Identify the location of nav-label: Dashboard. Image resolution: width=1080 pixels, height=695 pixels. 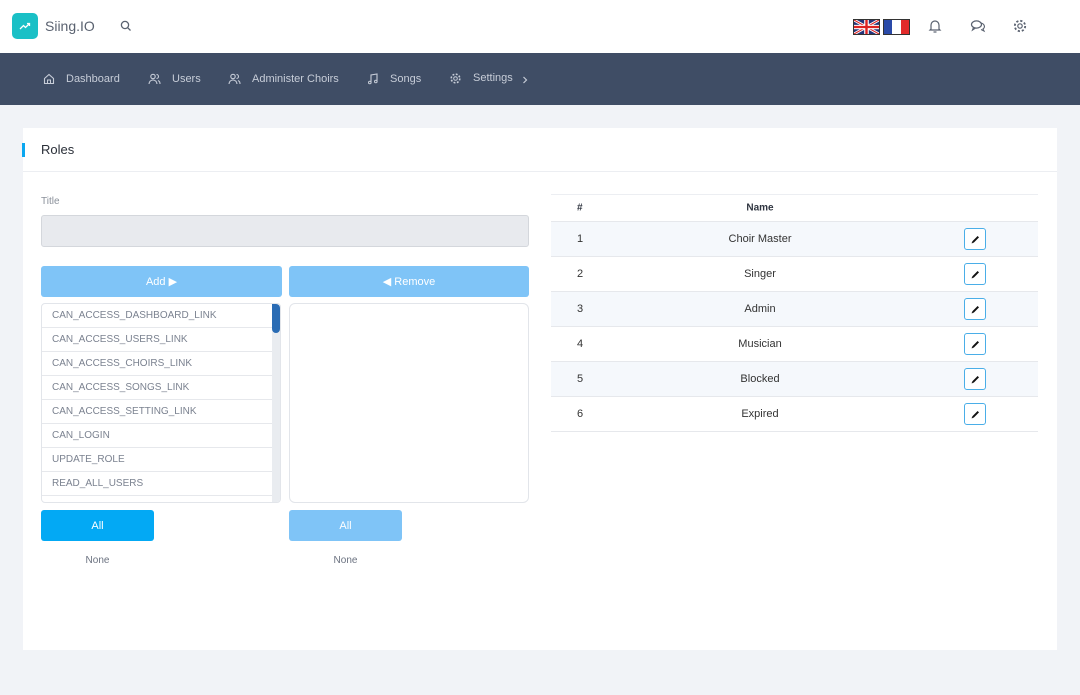
(93, 79).